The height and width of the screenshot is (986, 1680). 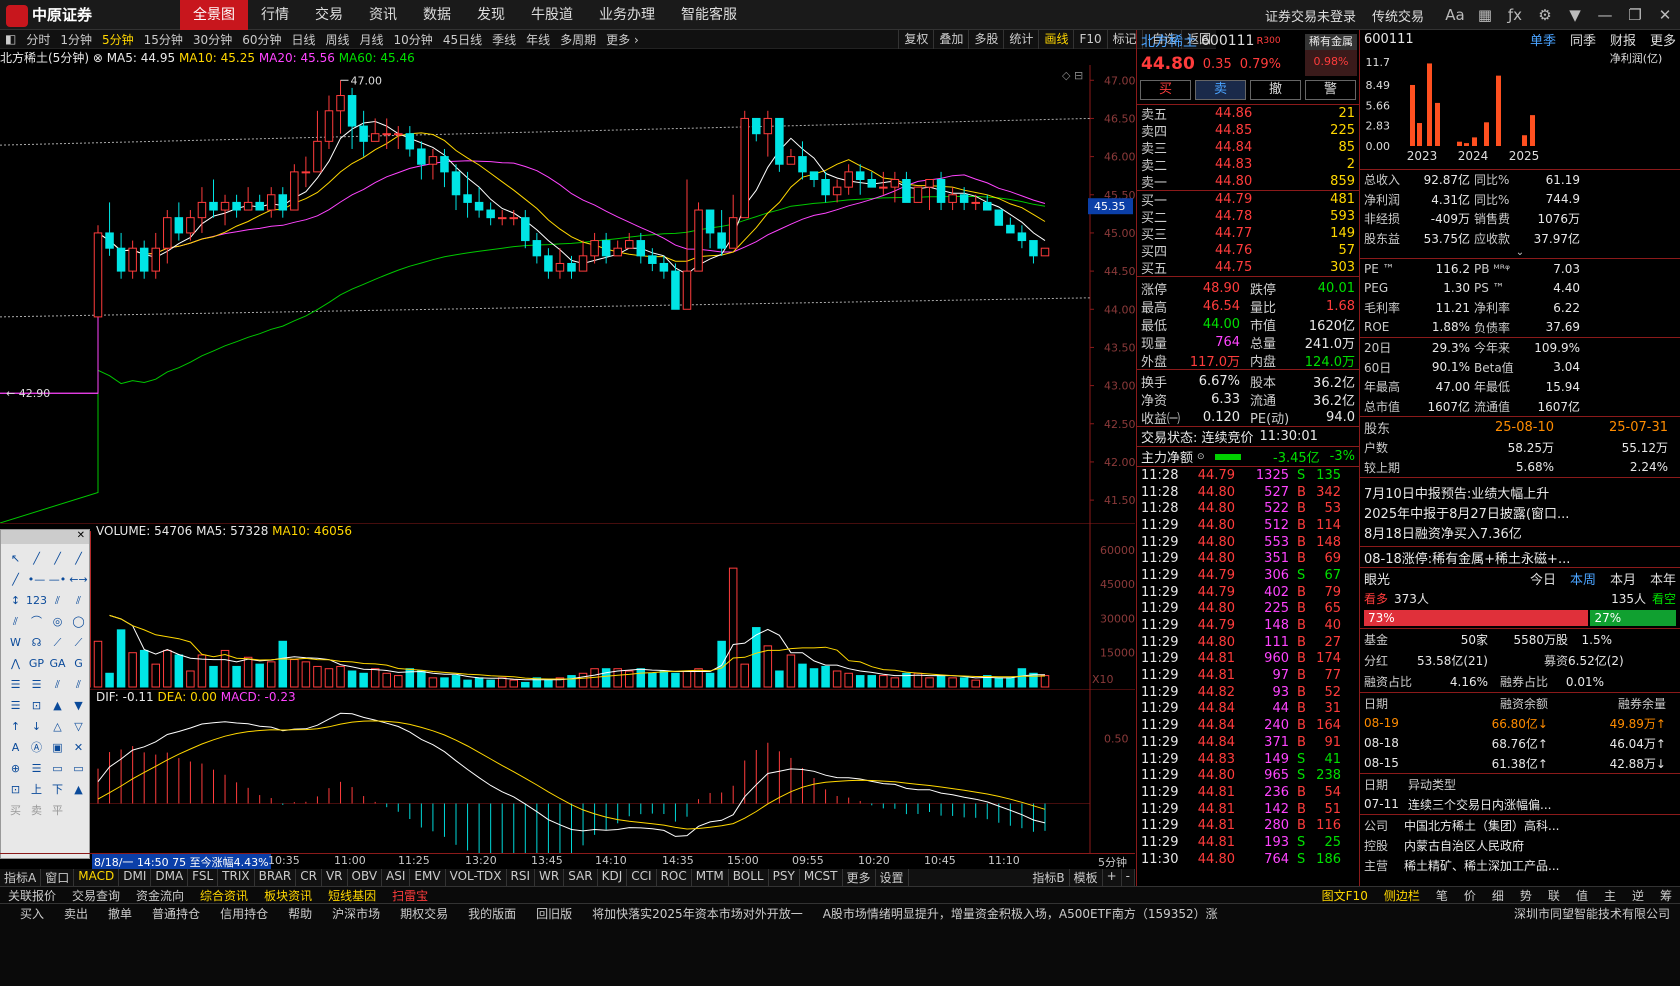 I want to click on indicator-14: RSI, so click(x=521, y=877).